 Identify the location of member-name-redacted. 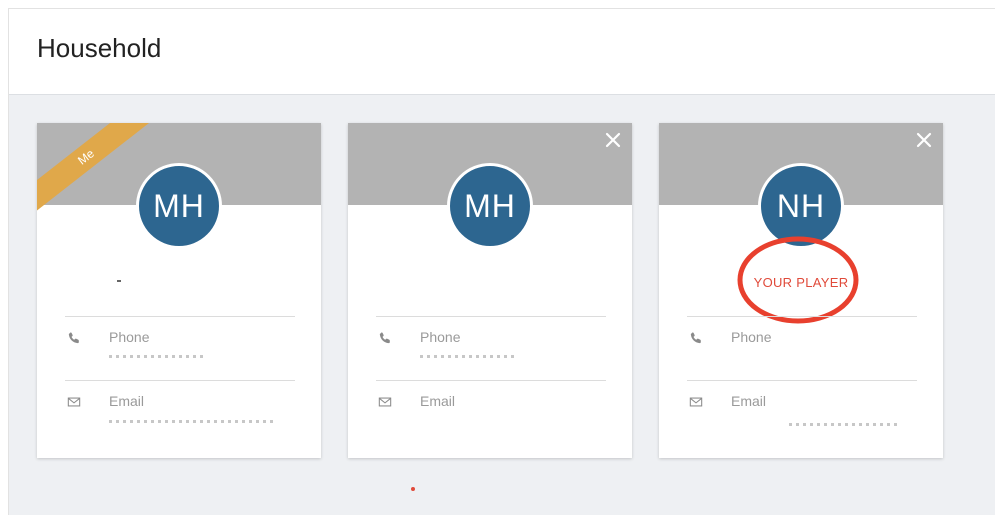
(119, 281).